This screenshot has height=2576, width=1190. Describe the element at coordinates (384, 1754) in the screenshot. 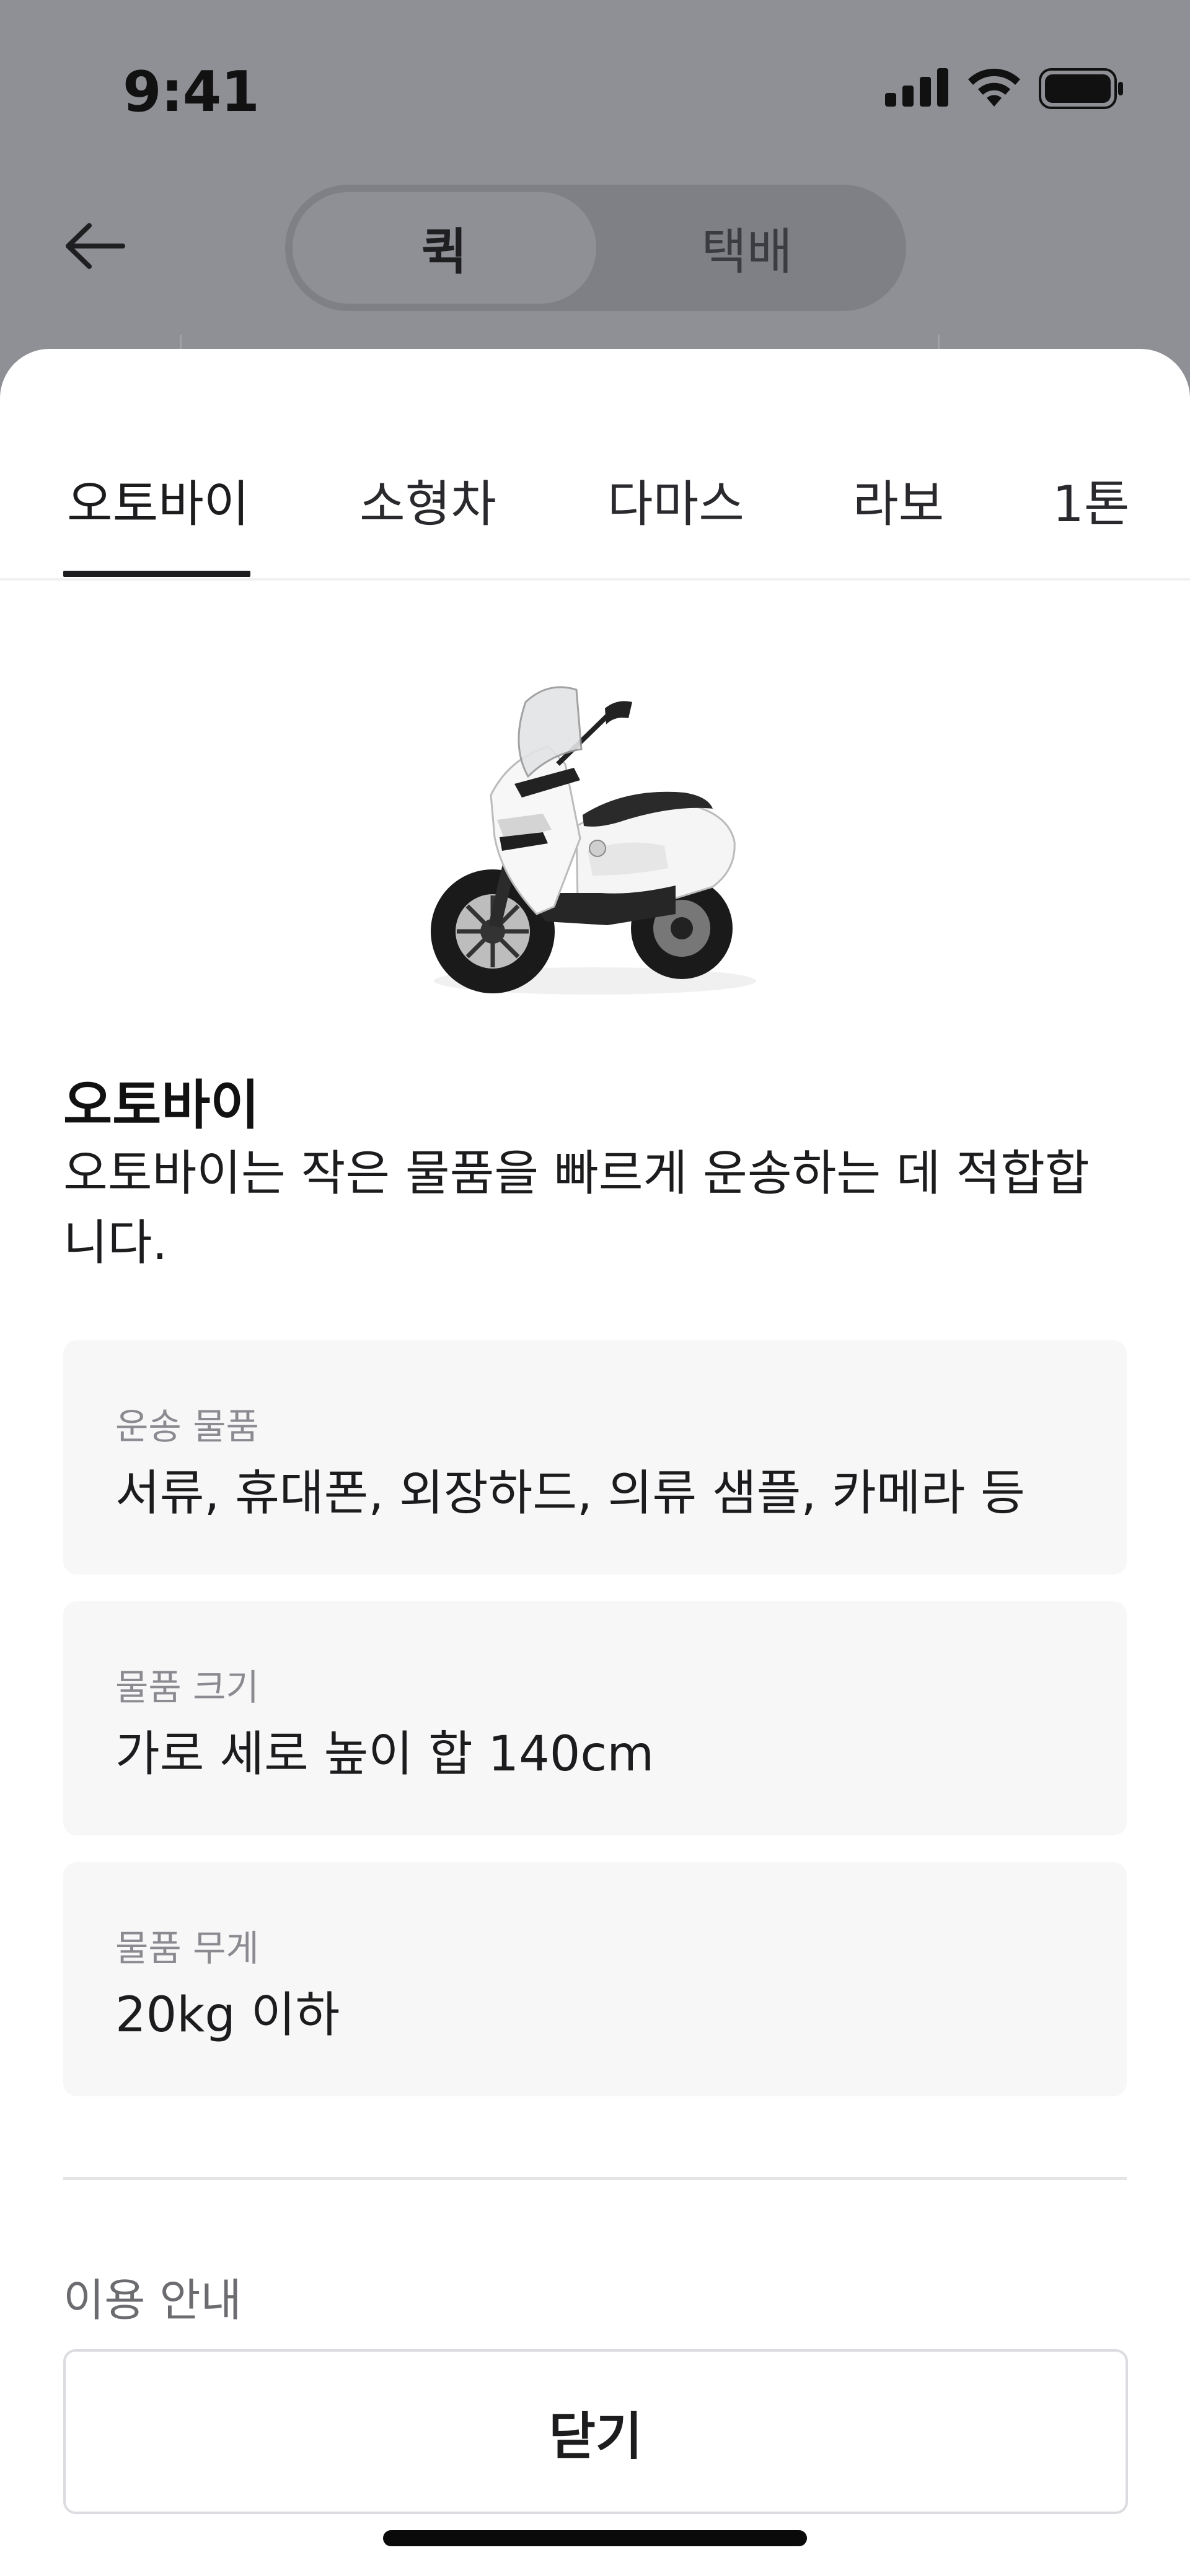

I see `info-value: 가로 세로 높이 합 140cm` at that location.